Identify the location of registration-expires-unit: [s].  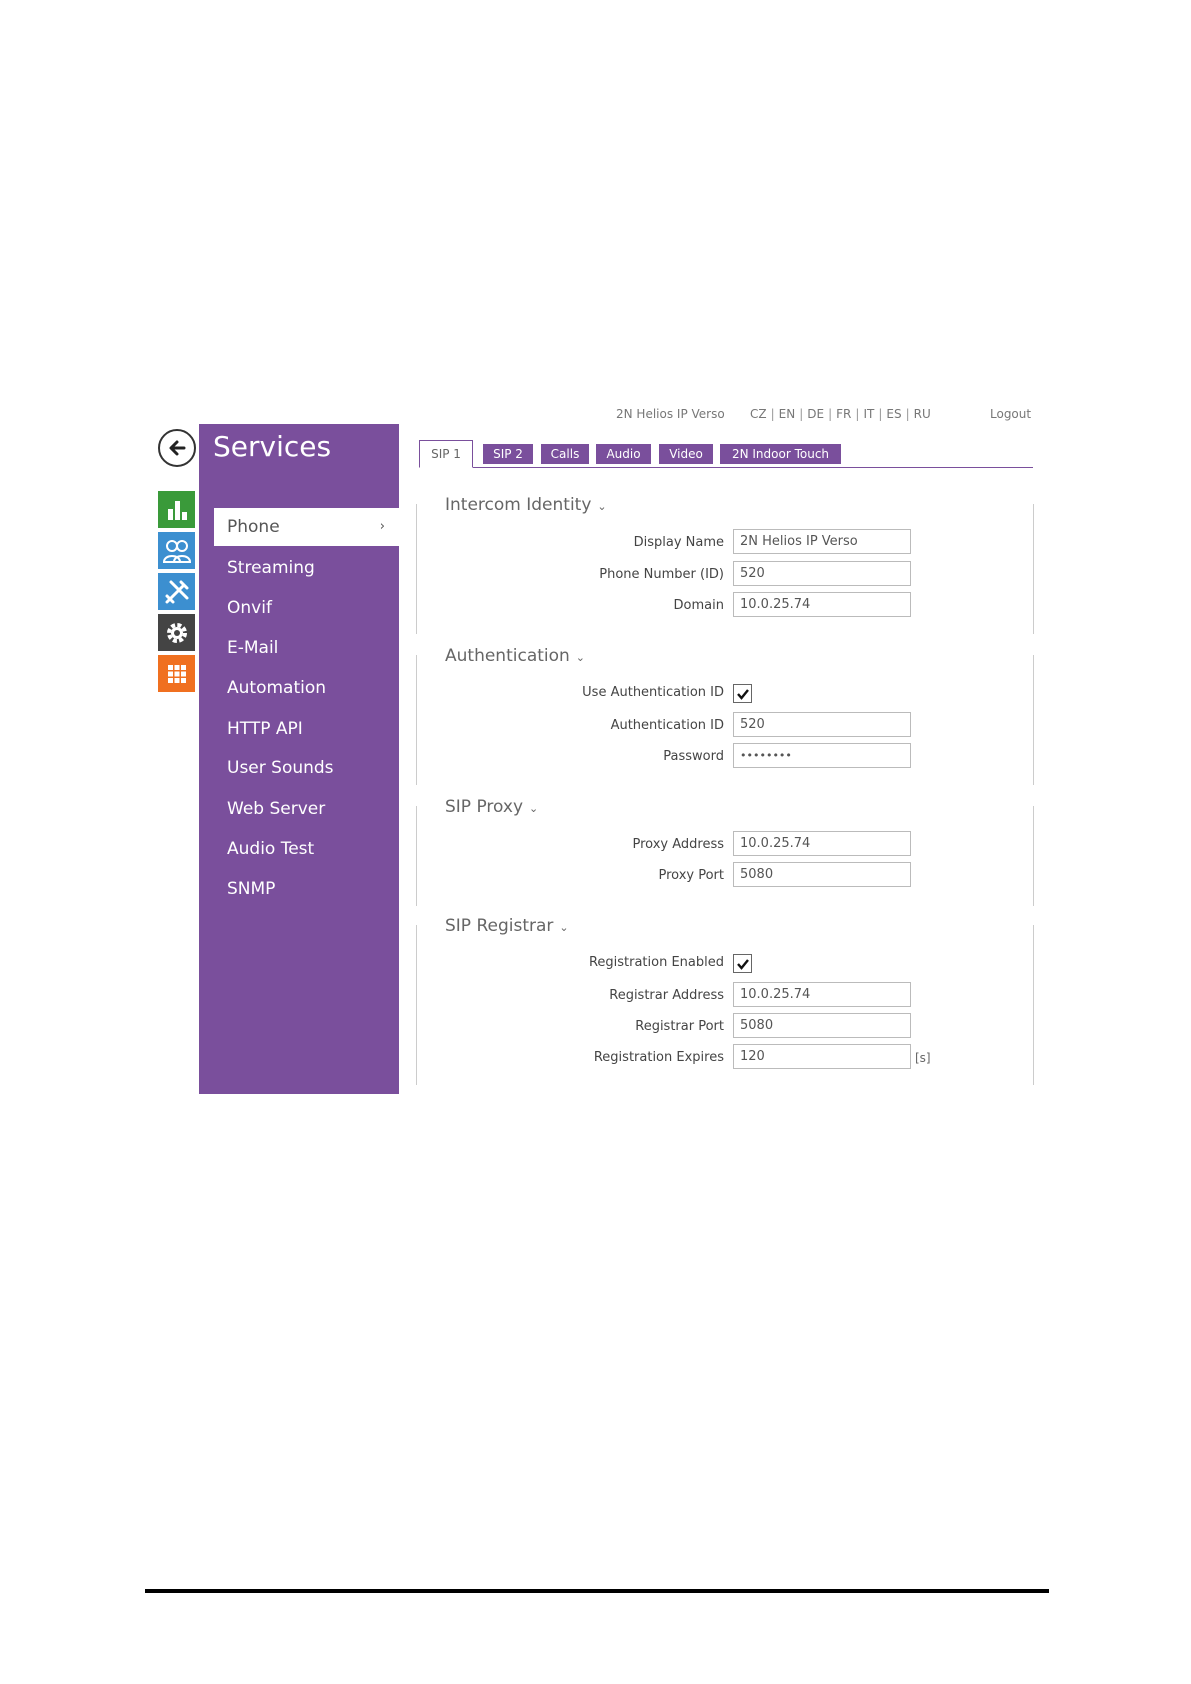
(923, 1058).